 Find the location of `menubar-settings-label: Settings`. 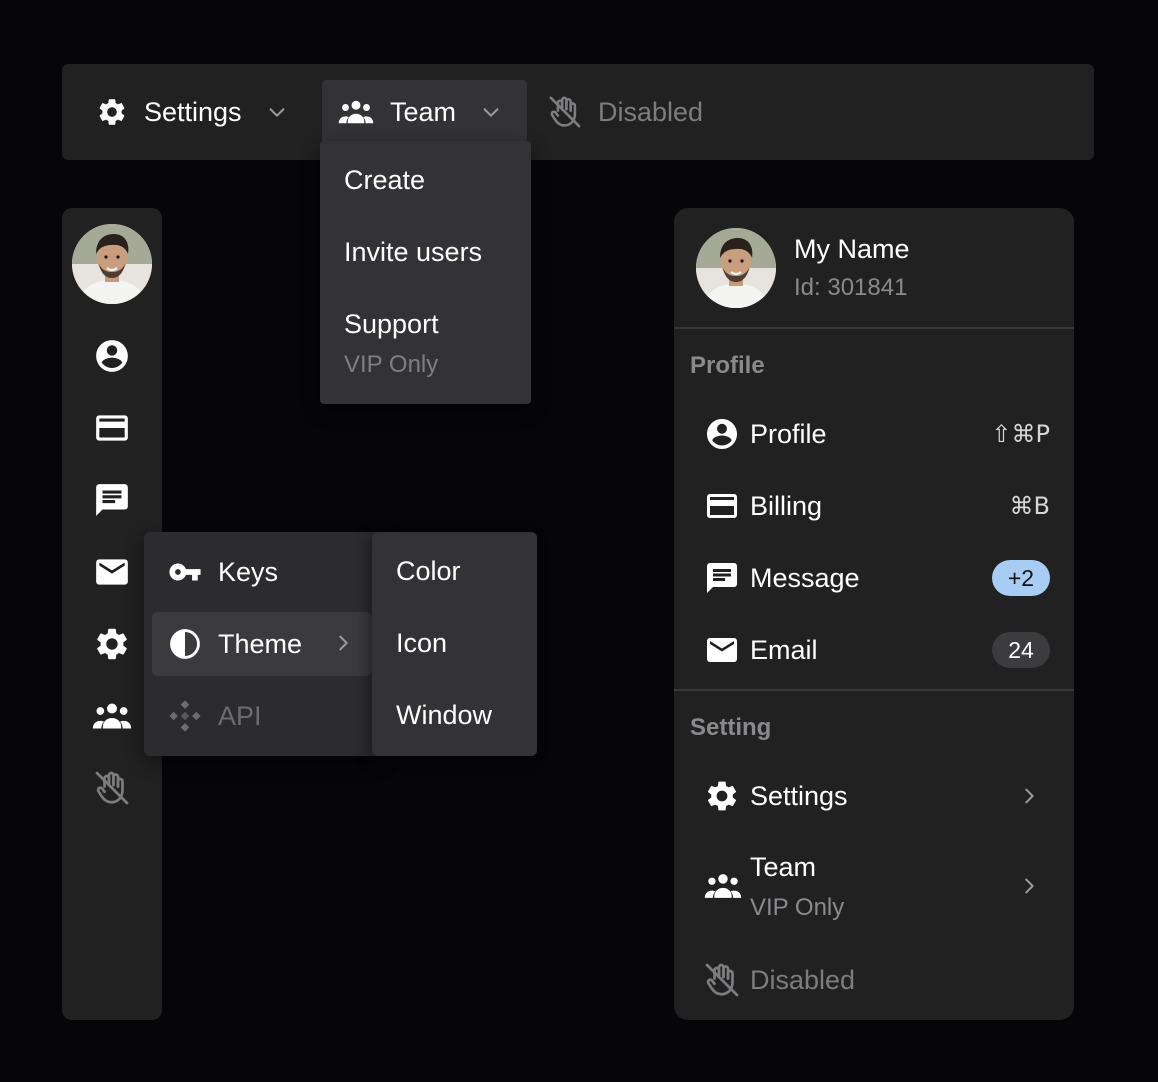

menubar-settings-label: Settings is located at coordinates (193, 111).